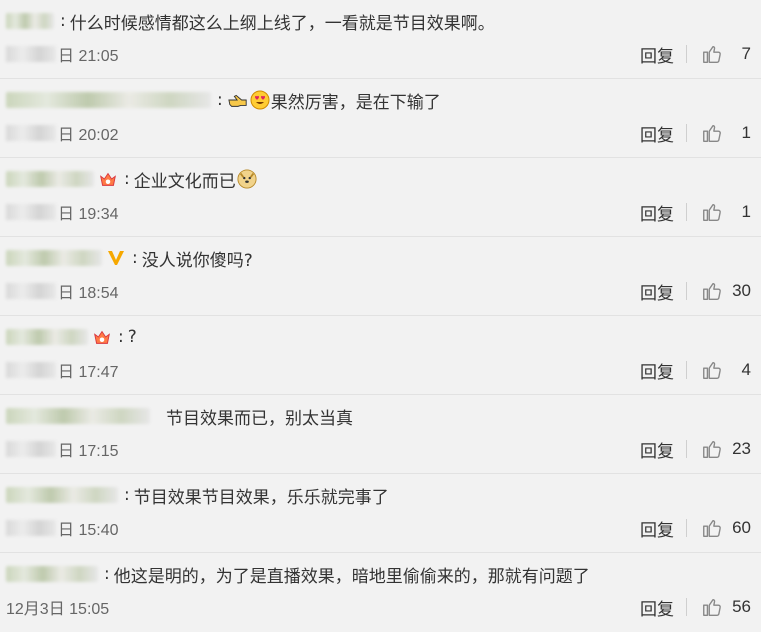  Describe the element at coordinates (351, 576) in the screenshot. I see `comment-text: 他这是明的，为了是直播效果，暗地里偷偷来的，那就有问题了` at that location.